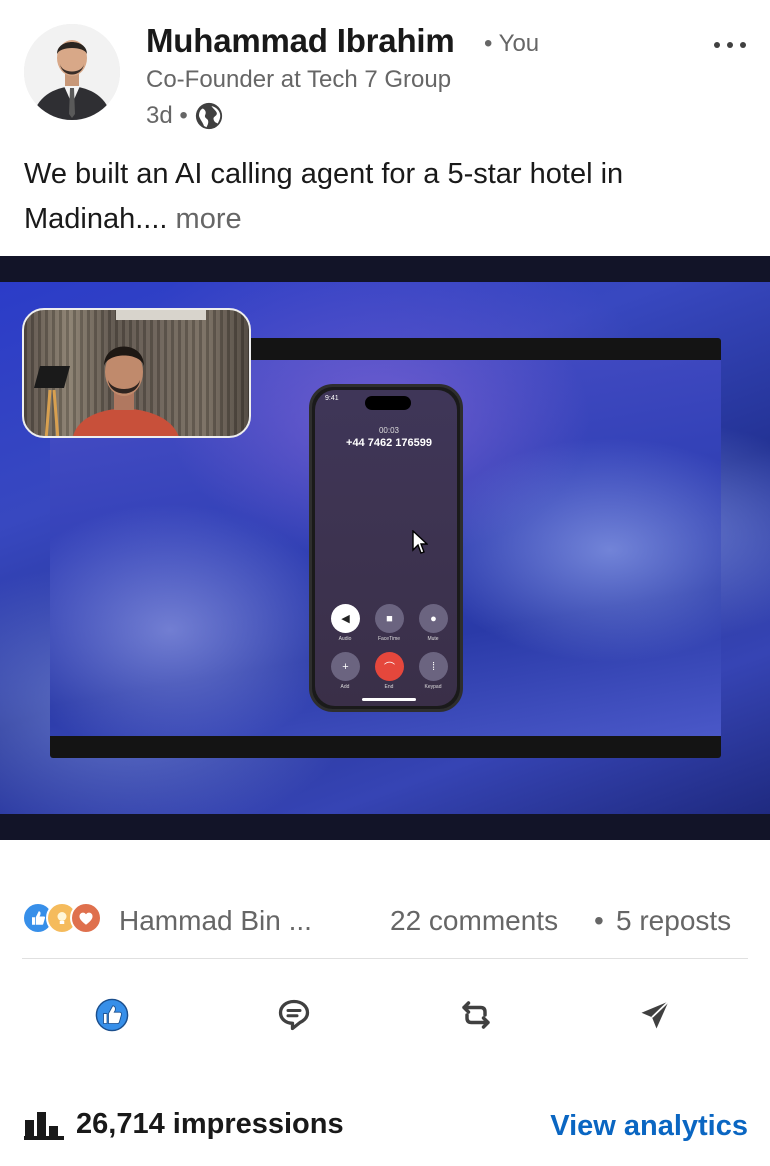  What do you see at coordinates (433, 687) in the screenshot?
I see `control-label: Keypad` at bounding box center [433, 687].